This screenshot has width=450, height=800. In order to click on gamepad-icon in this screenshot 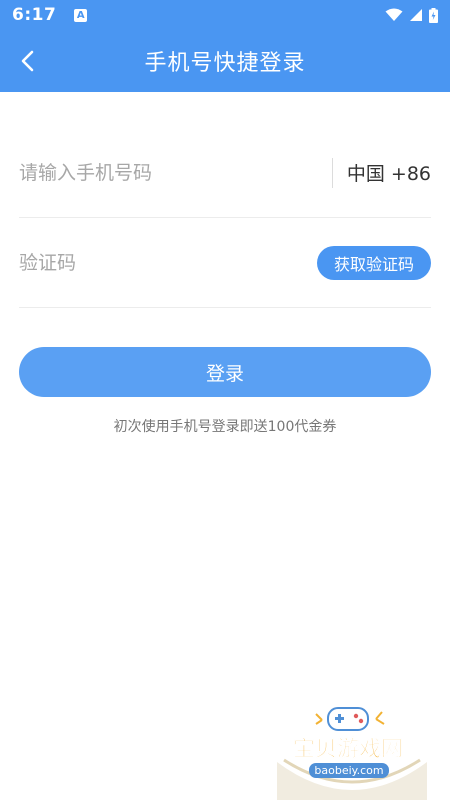, I will do `click(348, 719)`.